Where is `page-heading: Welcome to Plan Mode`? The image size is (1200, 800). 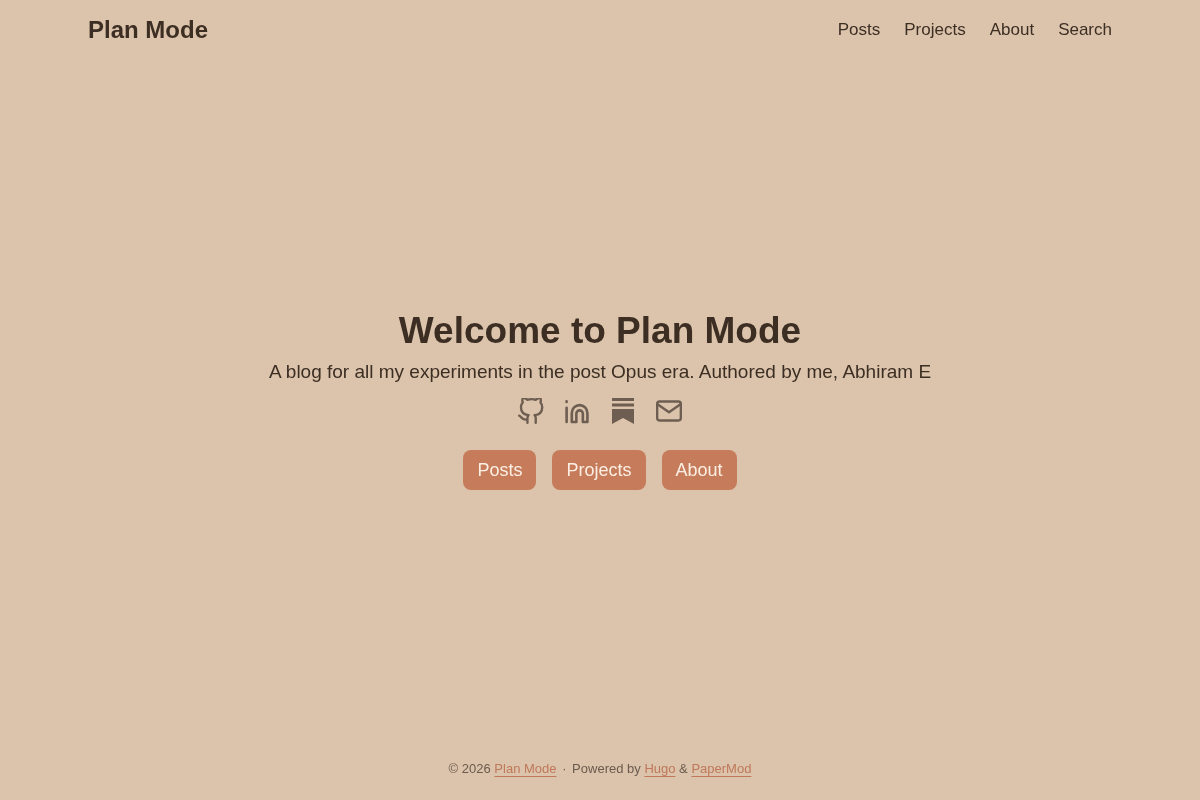 page-heading: Welcome to Plan Mode is located at coordinates (600, 331).